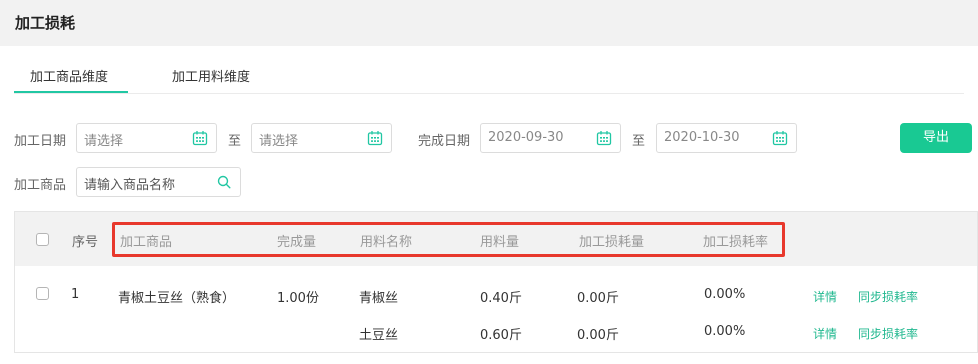 The width and height of the screenshot is (978, 364). I want to click on row-seq: 1, so click(75, 294).